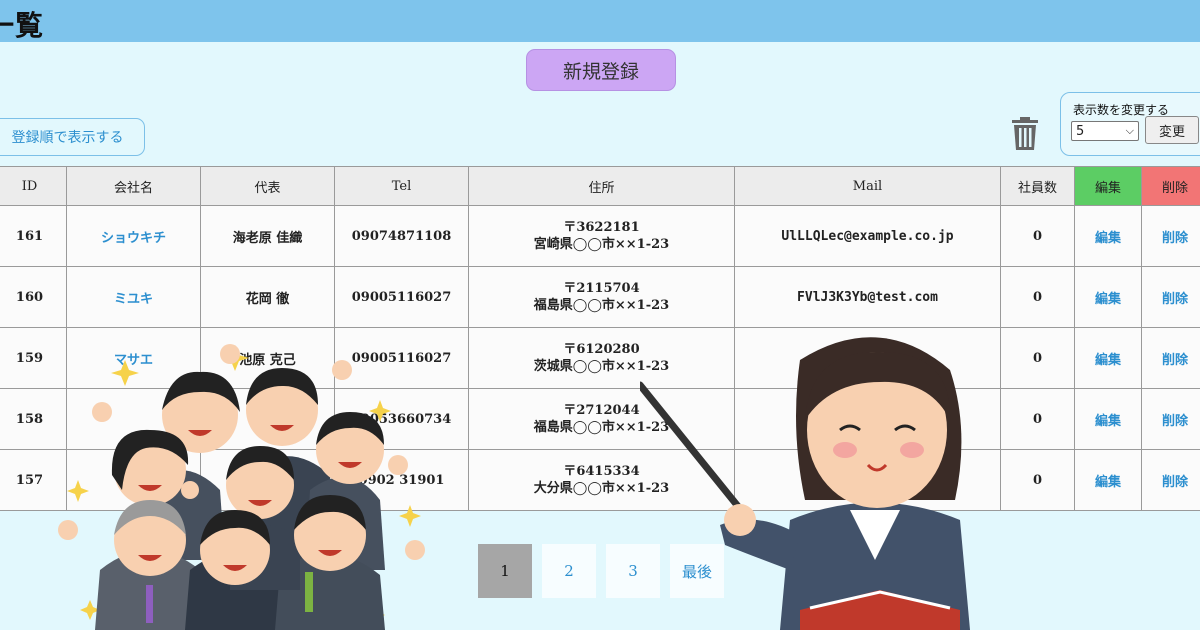 The width and height of the screenshot is (1200, 630). What do you see at coordinates (1025, 134) in the screenshot?
I see `trash-icon` at bounding box center [1025, 134].